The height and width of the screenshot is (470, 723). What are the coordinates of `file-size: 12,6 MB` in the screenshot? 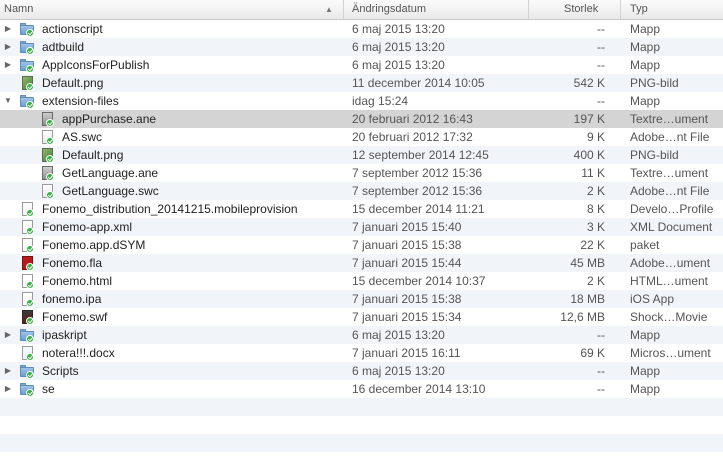 It's located at (582, 317).